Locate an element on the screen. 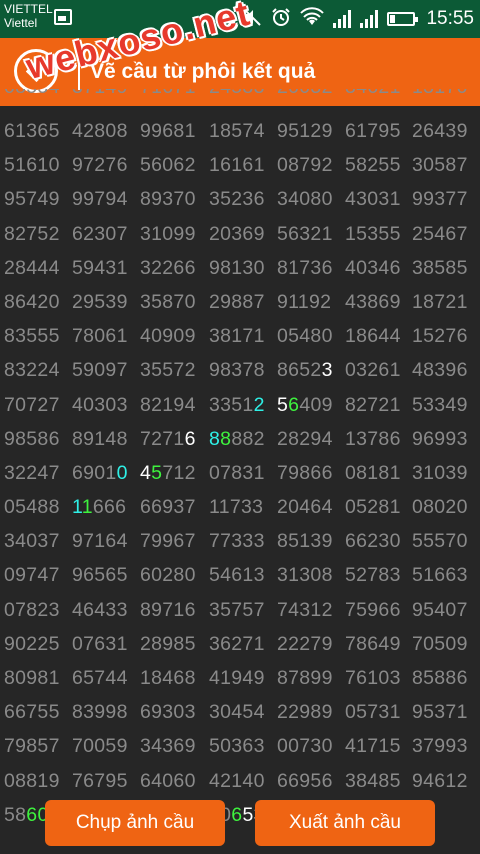  number-cell: 56321 is located at coordinates (310, 234).